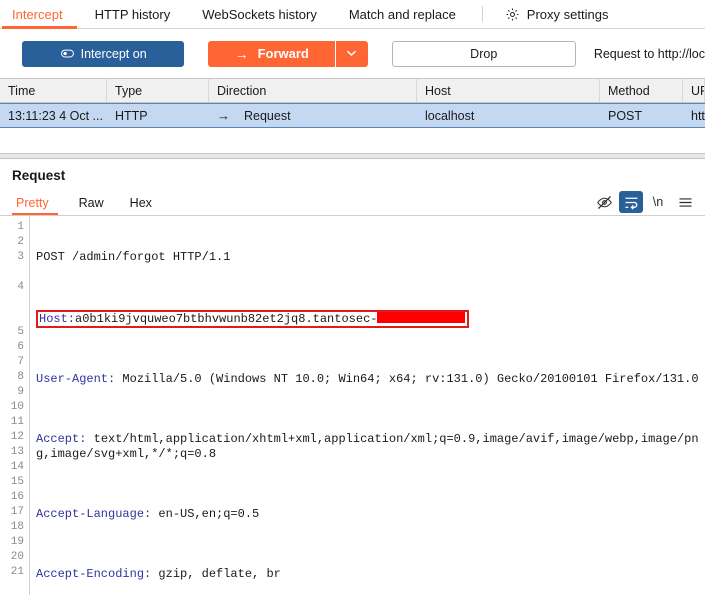  Describe the element at coordinates (17, 572) in the screenshot. I see `line-number: 21` at that location.